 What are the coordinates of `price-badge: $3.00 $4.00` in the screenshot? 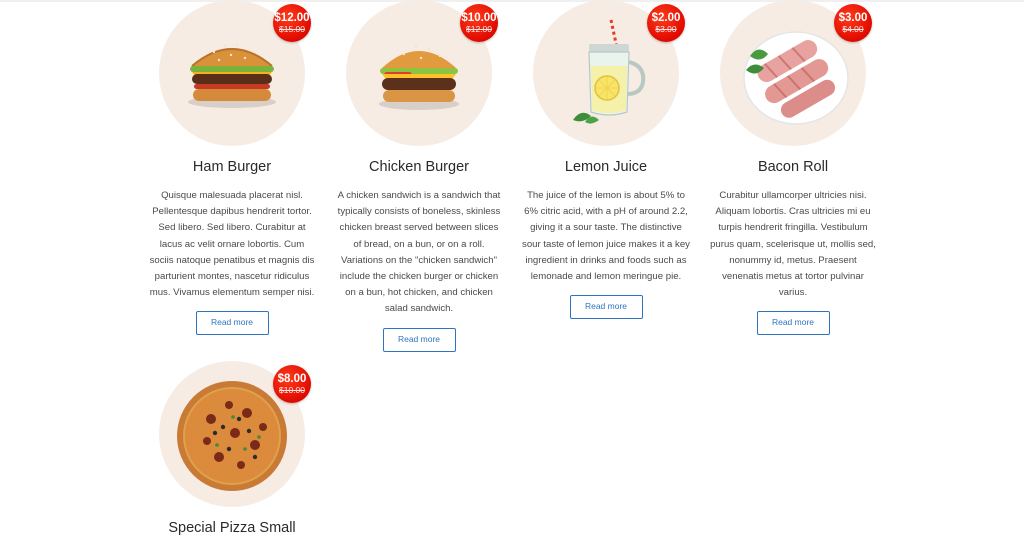 It's located at (853, 23).